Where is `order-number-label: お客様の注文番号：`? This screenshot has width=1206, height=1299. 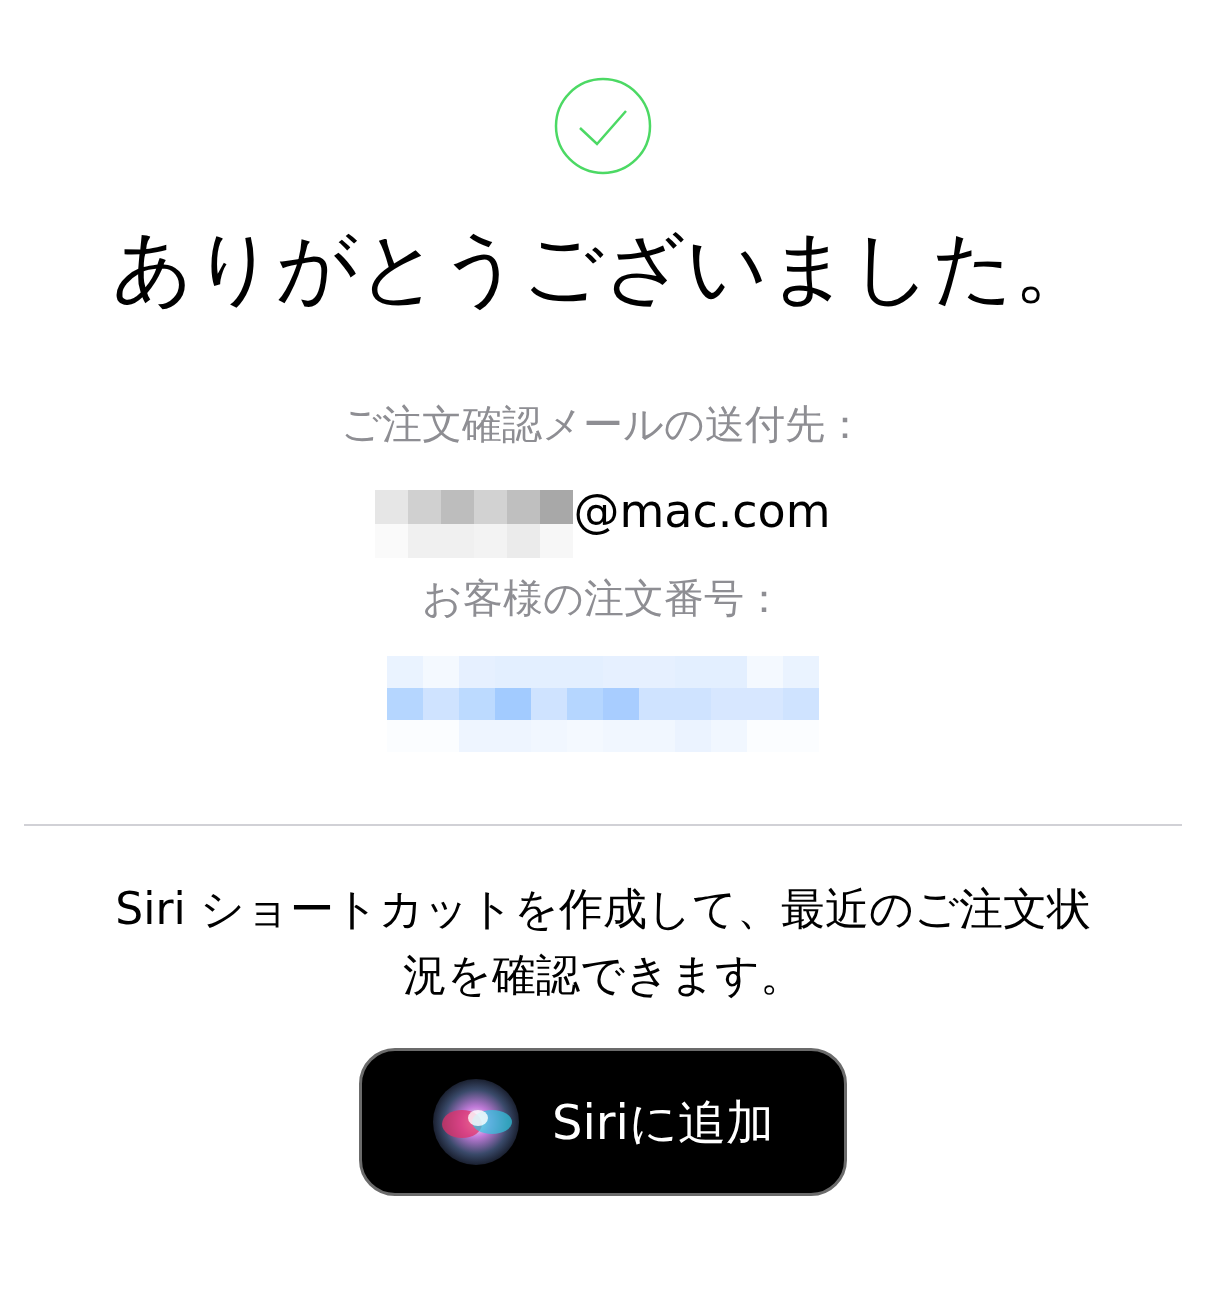
order-number-label: お客様の注文番号： is located at coordinates (603, 598).